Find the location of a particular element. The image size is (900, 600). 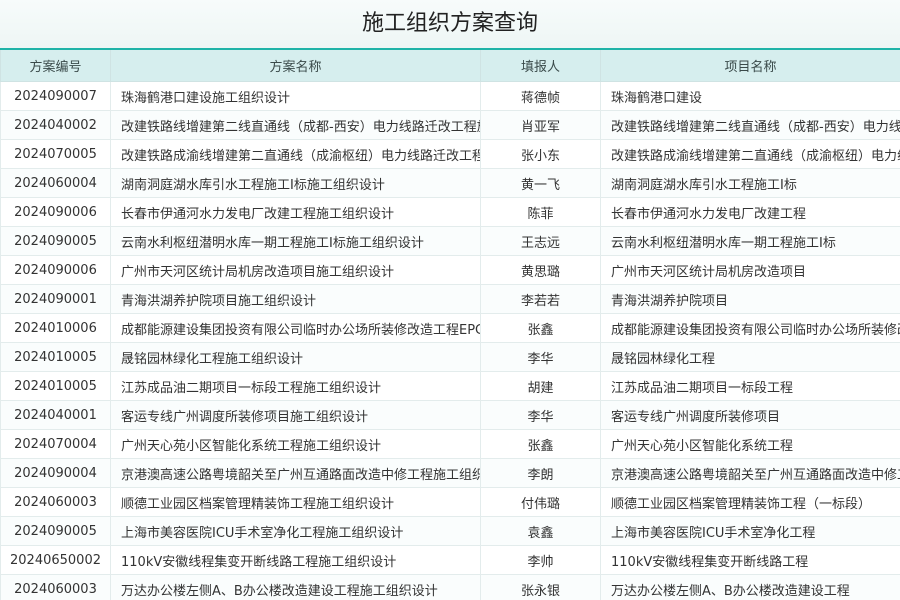

cell-project-name: 万达办公楼左侧A、B办公楼改造建设工程 is located at coordinates (750, 587).